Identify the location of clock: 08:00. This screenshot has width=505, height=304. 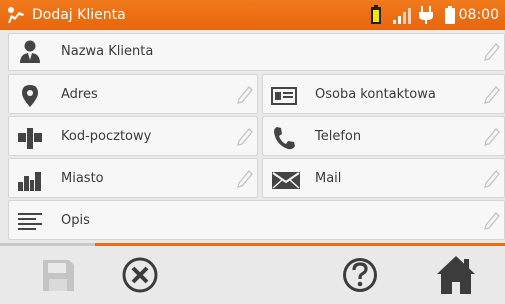
(478, 15).